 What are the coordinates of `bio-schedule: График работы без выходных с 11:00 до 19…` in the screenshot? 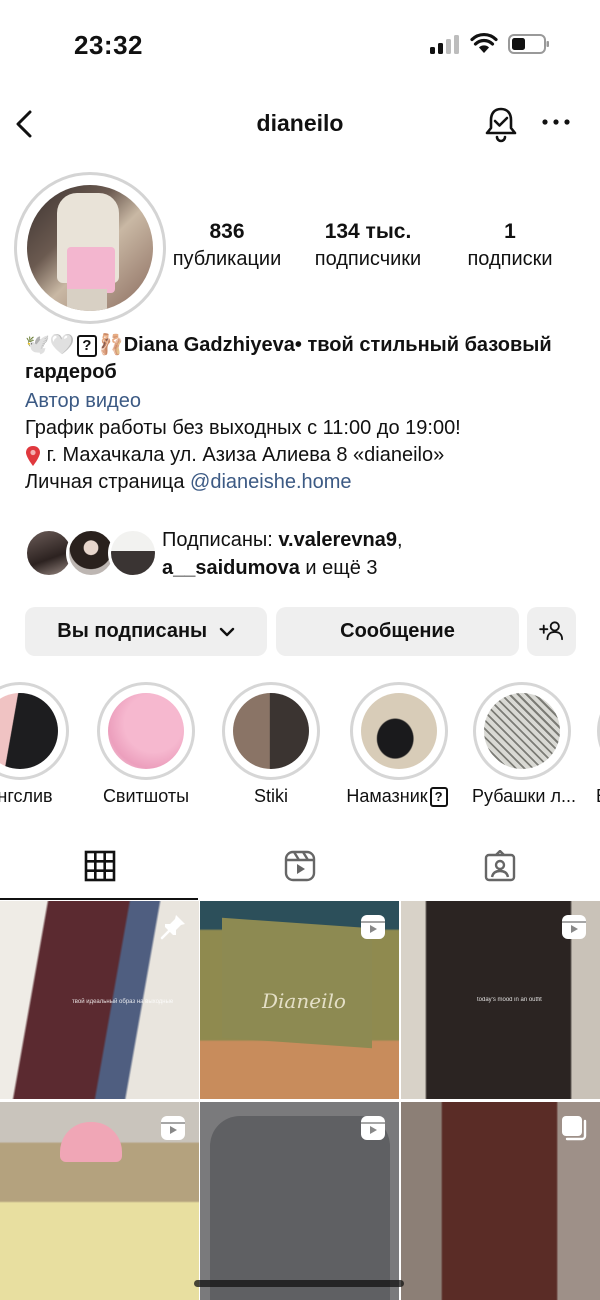 It's located at (243, 428).